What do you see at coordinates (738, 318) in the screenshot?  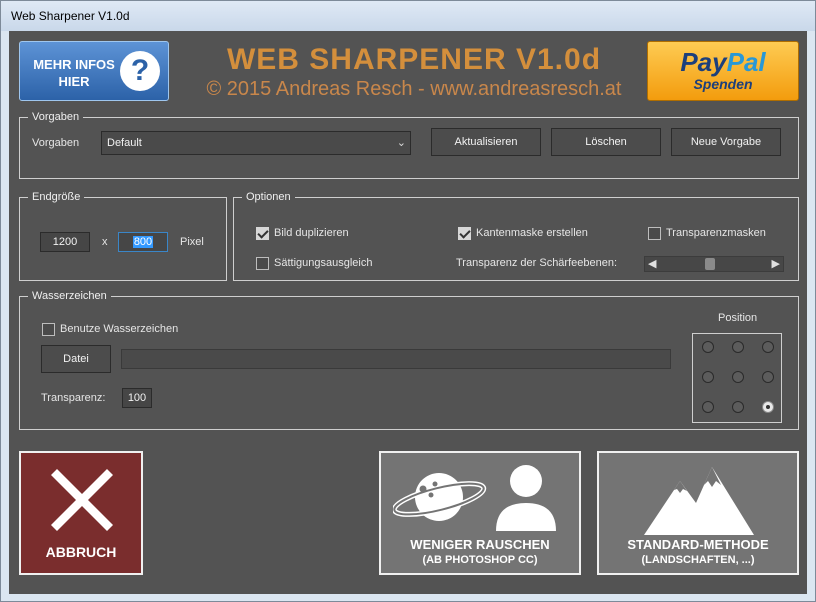 I see `position-label: Position` at bounding box center [738, 318].